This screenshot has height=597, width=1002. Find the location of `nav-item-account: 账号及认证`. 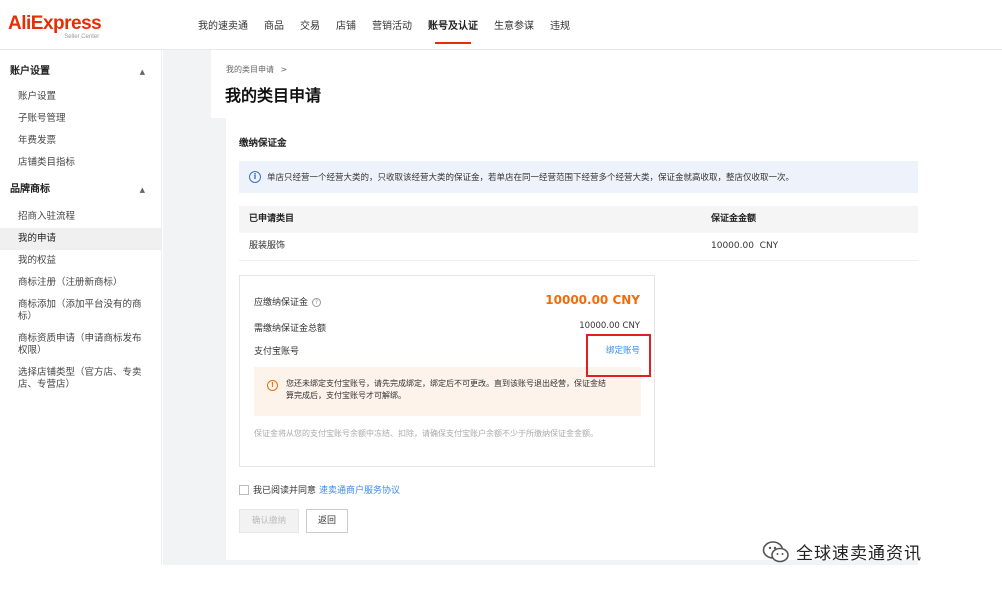

nav-item-account: 账号及认证 is located at coordinates (453, 25).